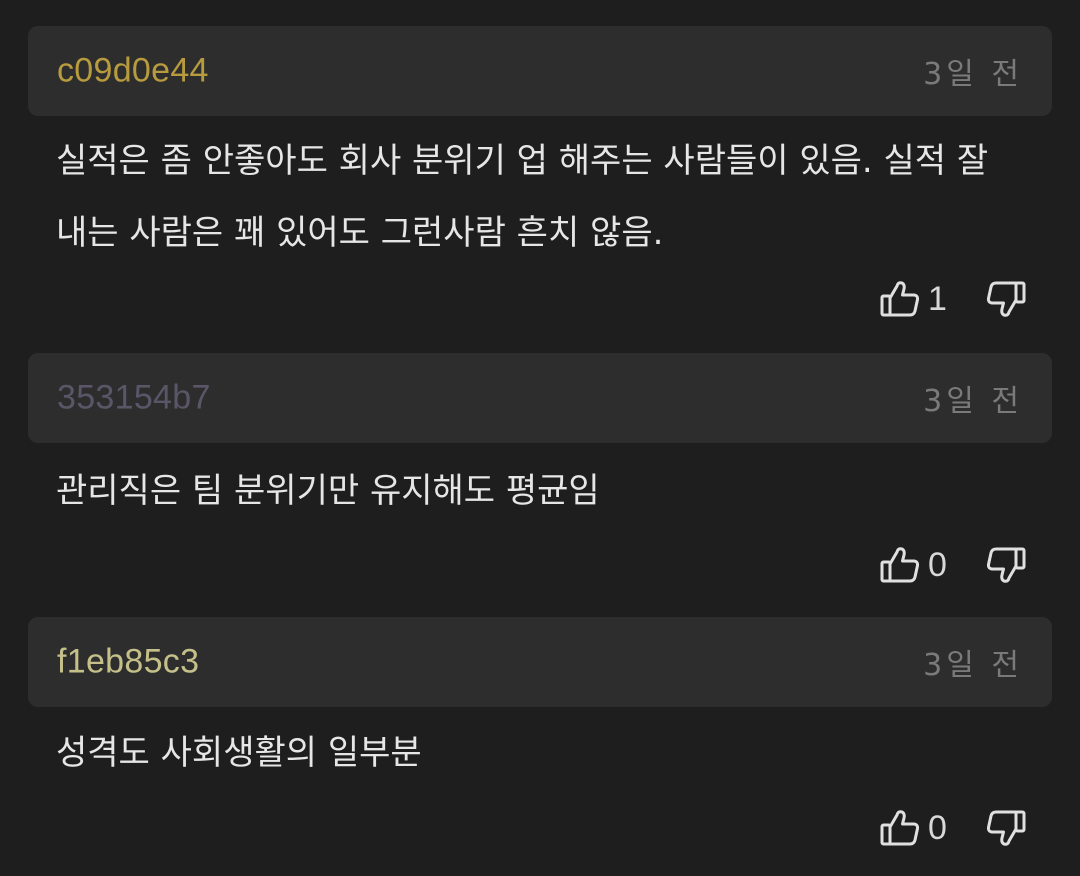 This screenshot has width=1080, height=876. What do you see at coordinates (540, 662) in the screenshot?
I see `comment-header: f1eb85c3 3일 전` at bounding box center [540, 662].